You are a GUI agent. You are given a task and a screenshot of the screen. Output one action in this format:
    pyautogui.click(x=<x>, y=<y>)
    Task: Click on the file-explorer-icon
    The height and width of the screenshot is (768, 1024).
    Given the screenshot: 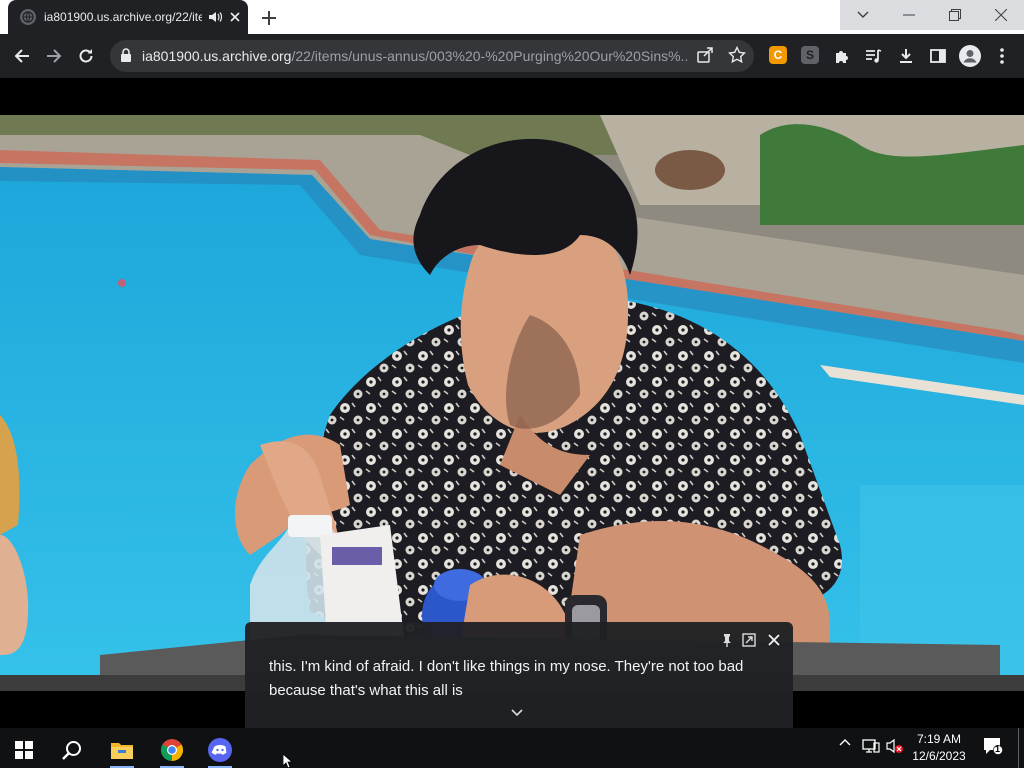 What is the action you would take?
    pyautogui.click(x=122, y=750)
    